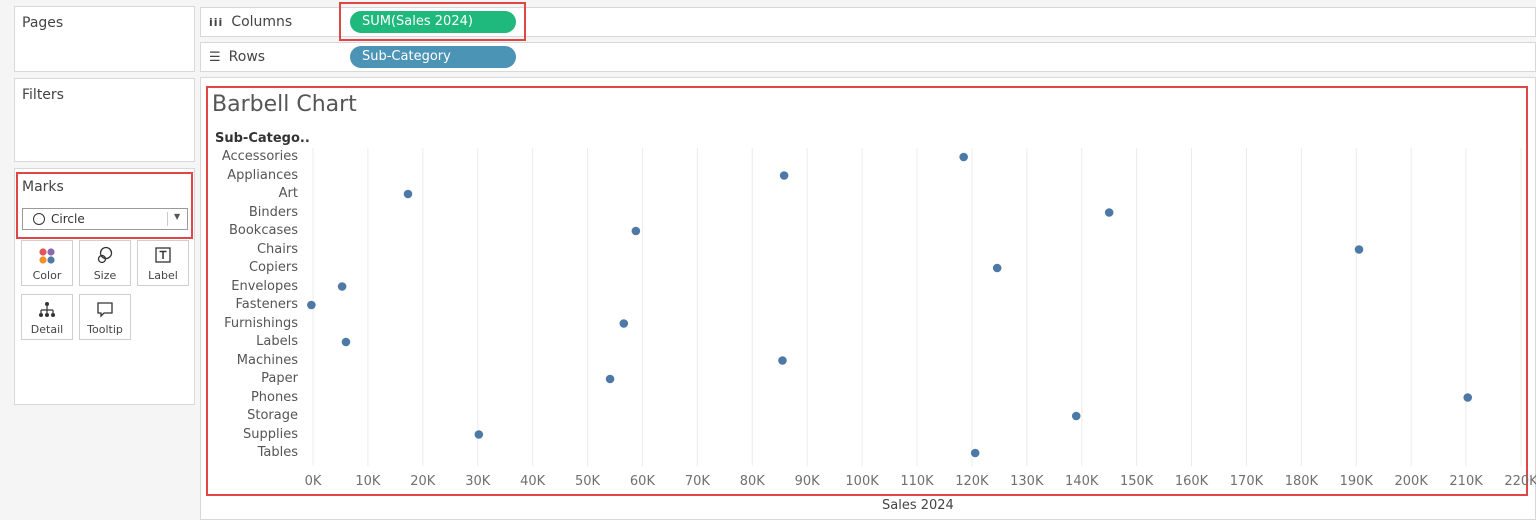  I want to click on x-tick-label: 30K, so click(478, 481).